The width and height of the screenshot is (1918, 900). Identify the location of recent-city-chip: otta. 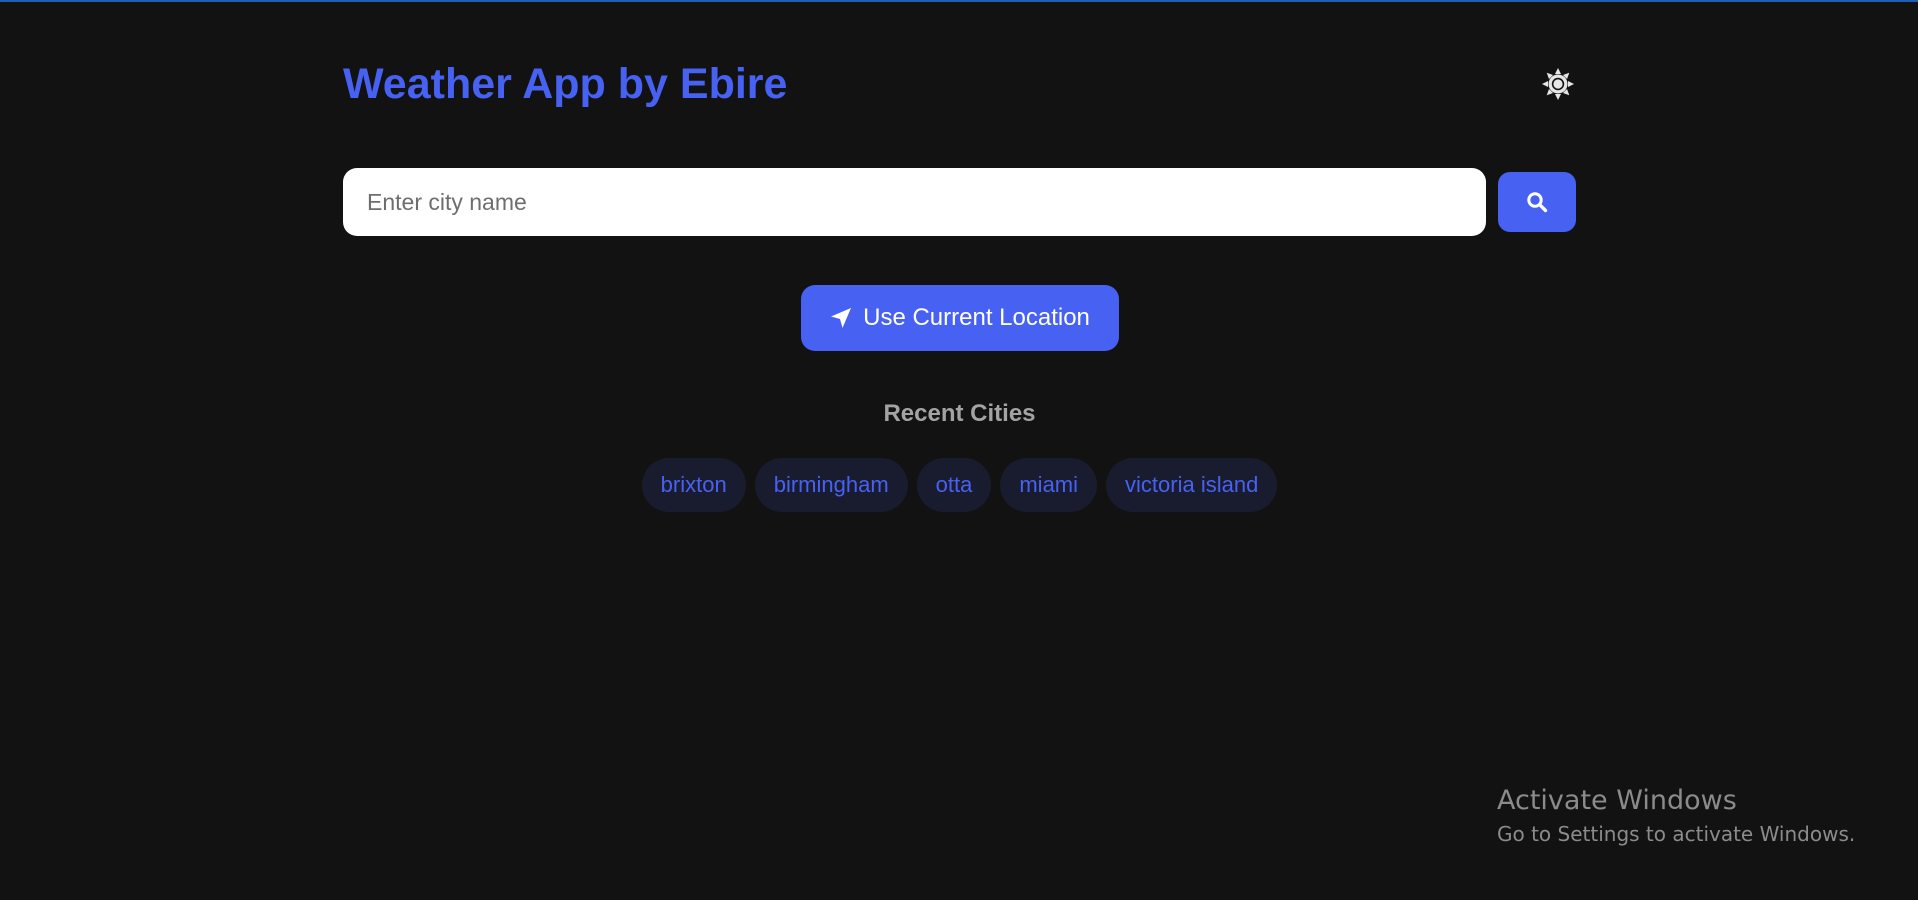
(954, 485).